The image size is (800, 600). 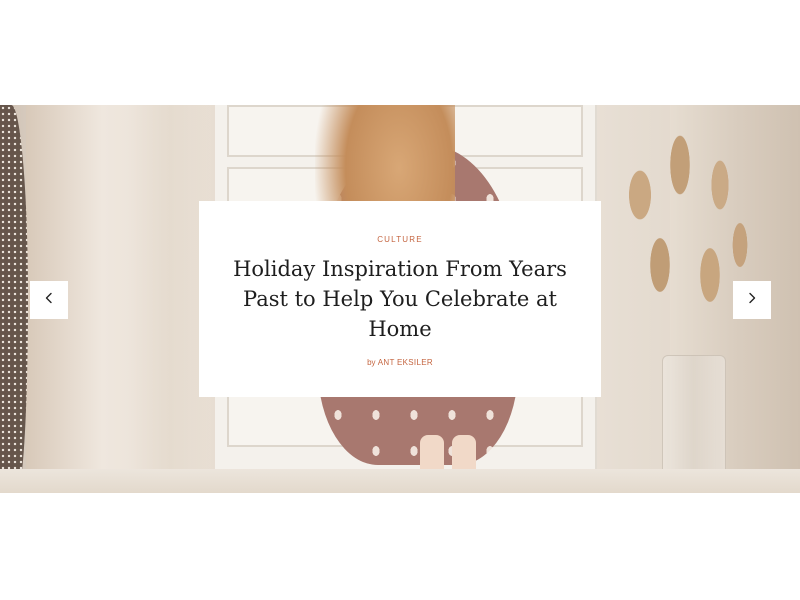 I want to click on hero-image-dotted-fabric, so click(x=14, y=299).